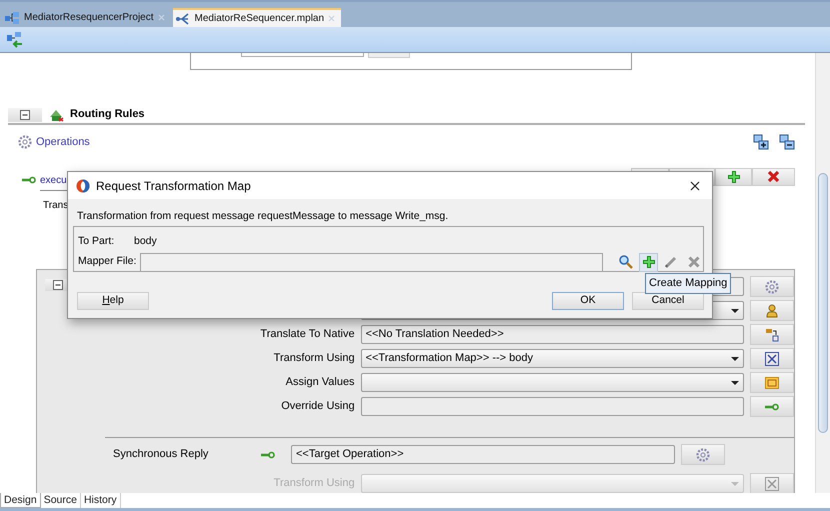 The width and height of the screenshot is (830, 511). I want to click on add-button, so click(733, 177).